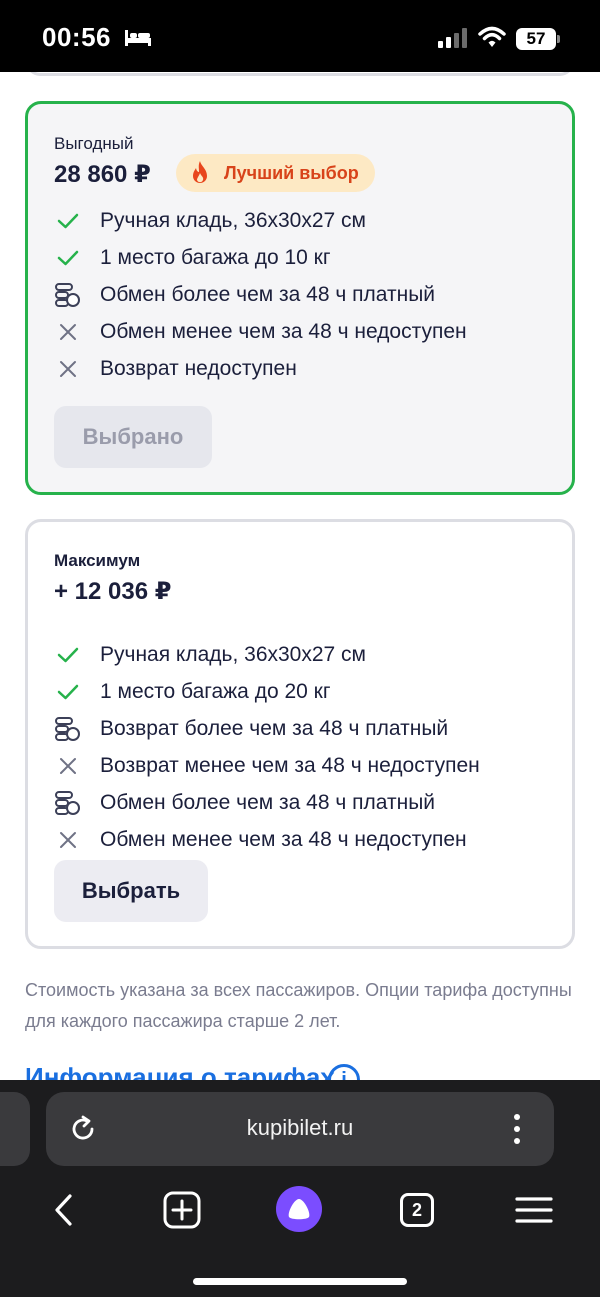 Image resolution: width=600 pixels, height=1297 pixels. I want to click on wifi-icon, so click(492, 36).